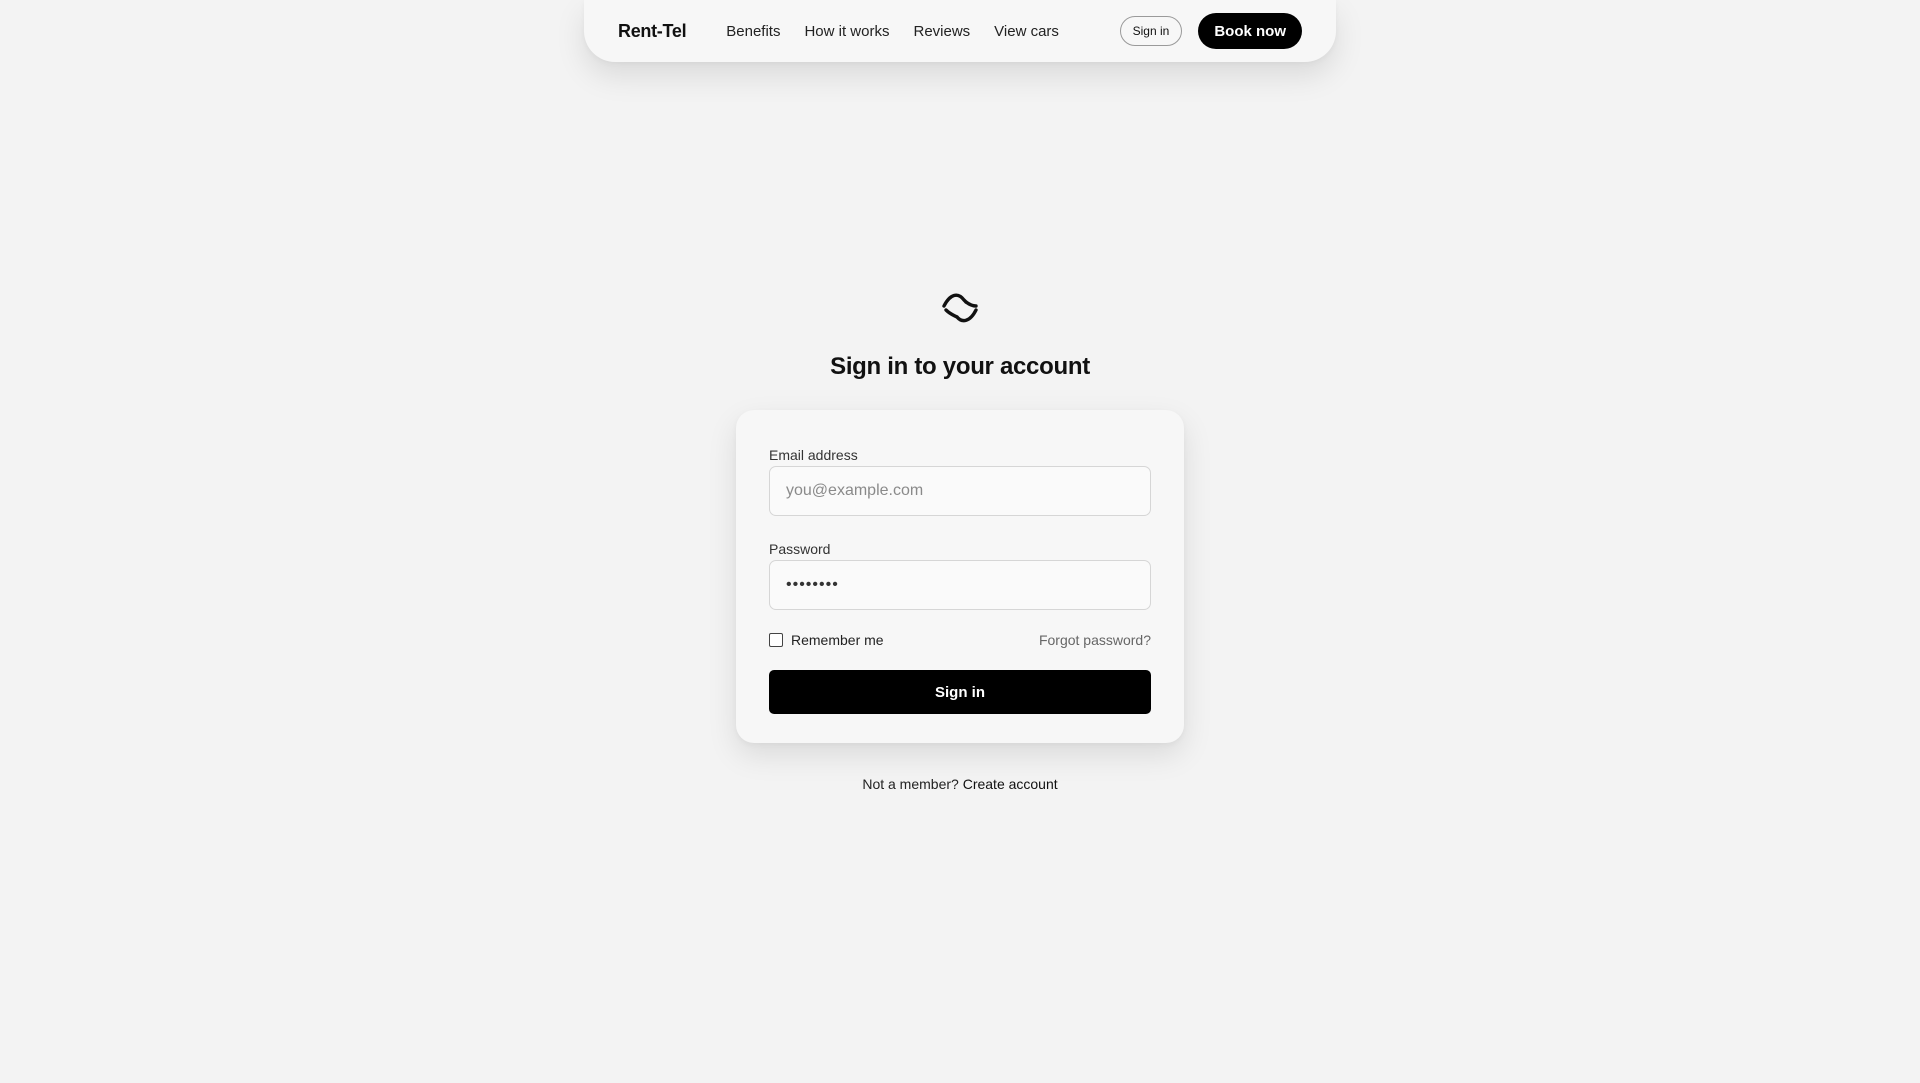 This screenshot has width=1920, height=1083. What do you see at coordinates (1095, 640) in the screenshot?
I see `forgot-password-link: Forgot password?` at bounding box center [1095, 640].